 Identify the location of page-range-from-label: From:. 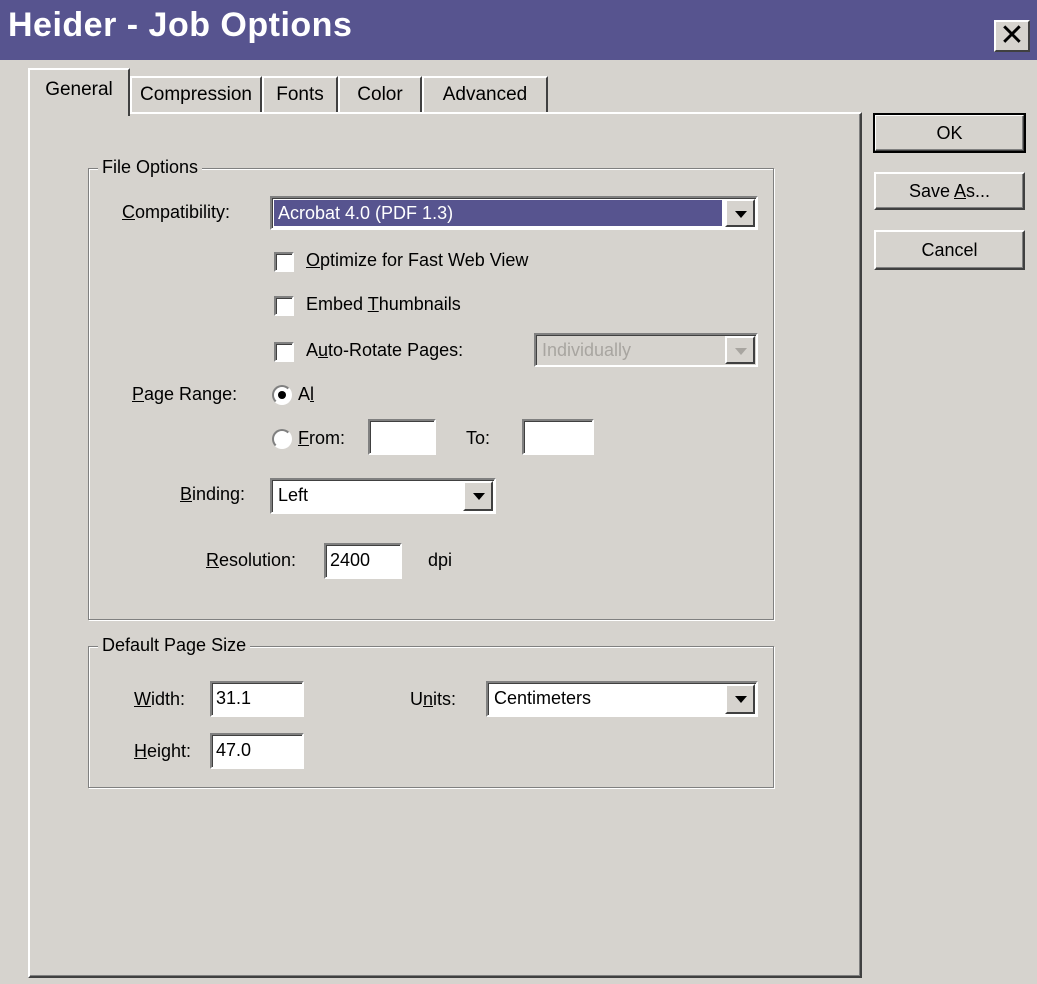
(321, 438).